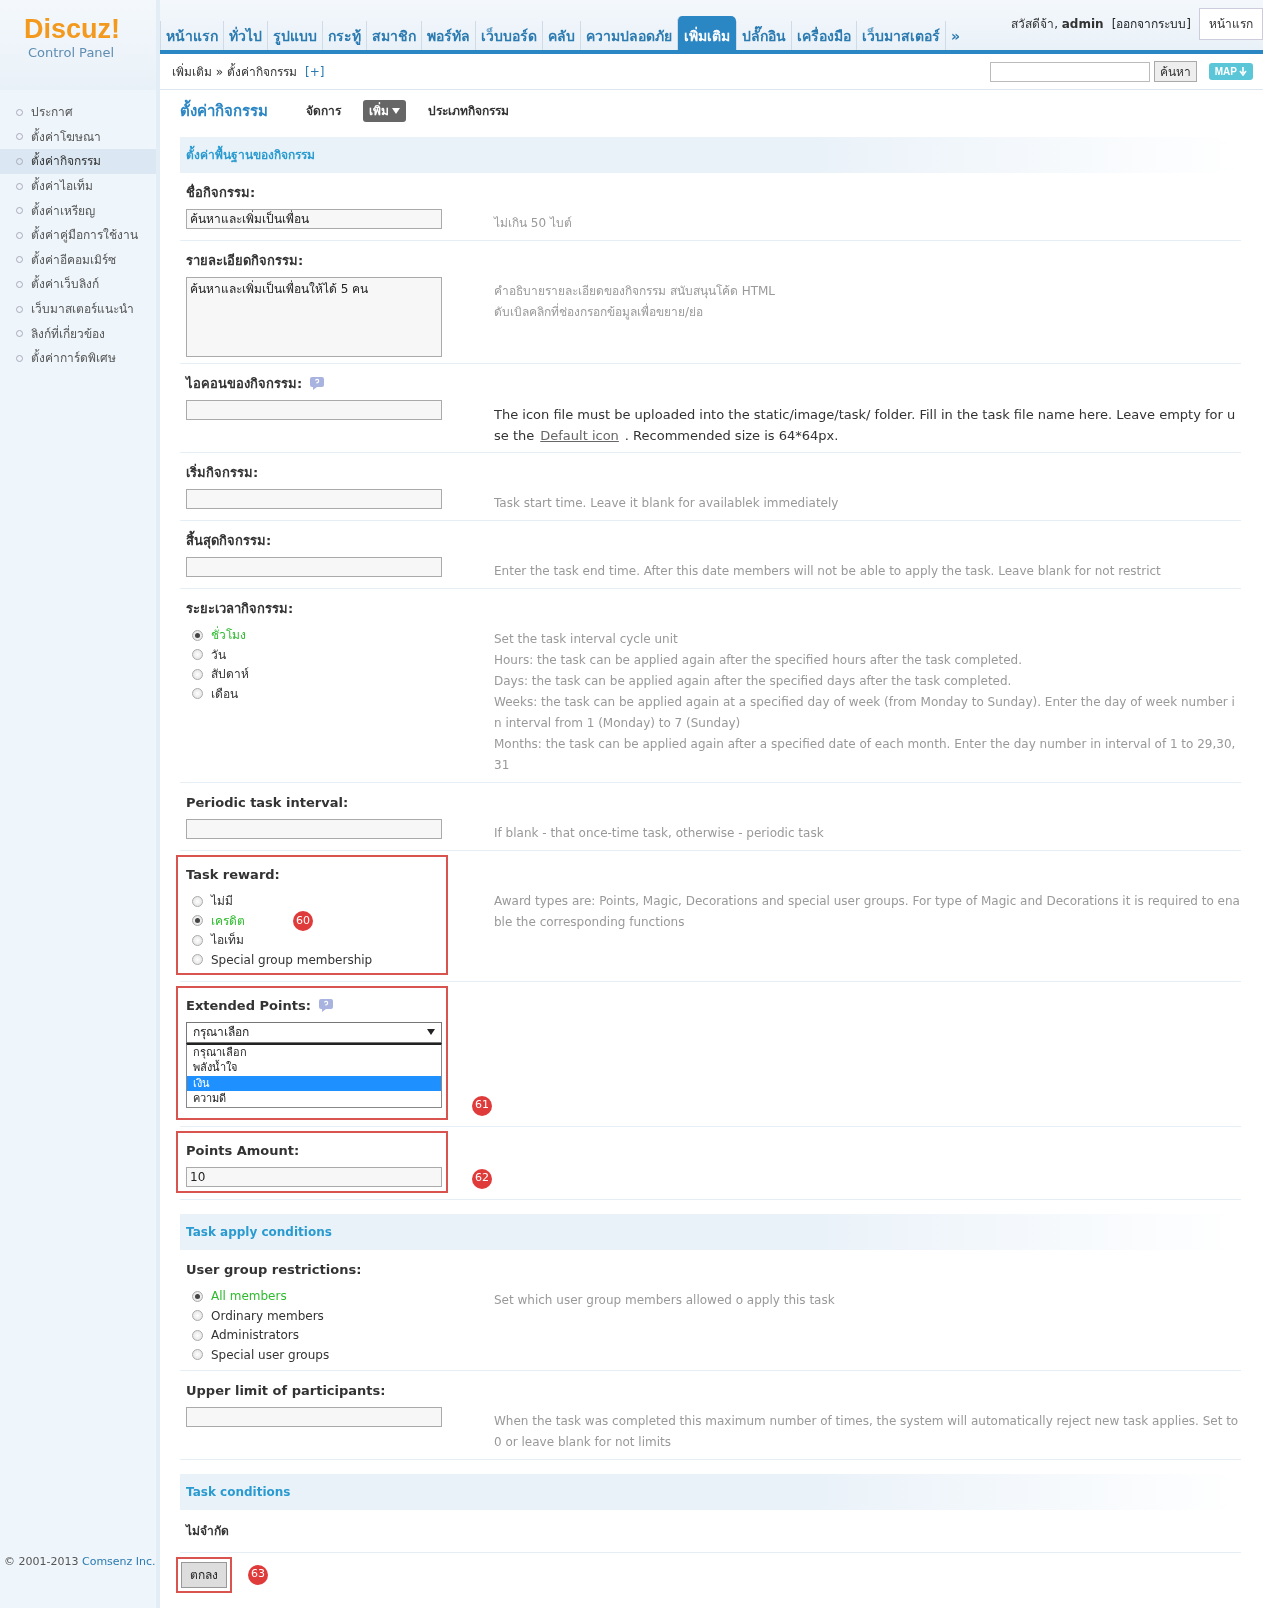 The height and width of the screenshot is (1608, 1263). I want to click on nav-tab: ทั่วไป, so click(245, 35).